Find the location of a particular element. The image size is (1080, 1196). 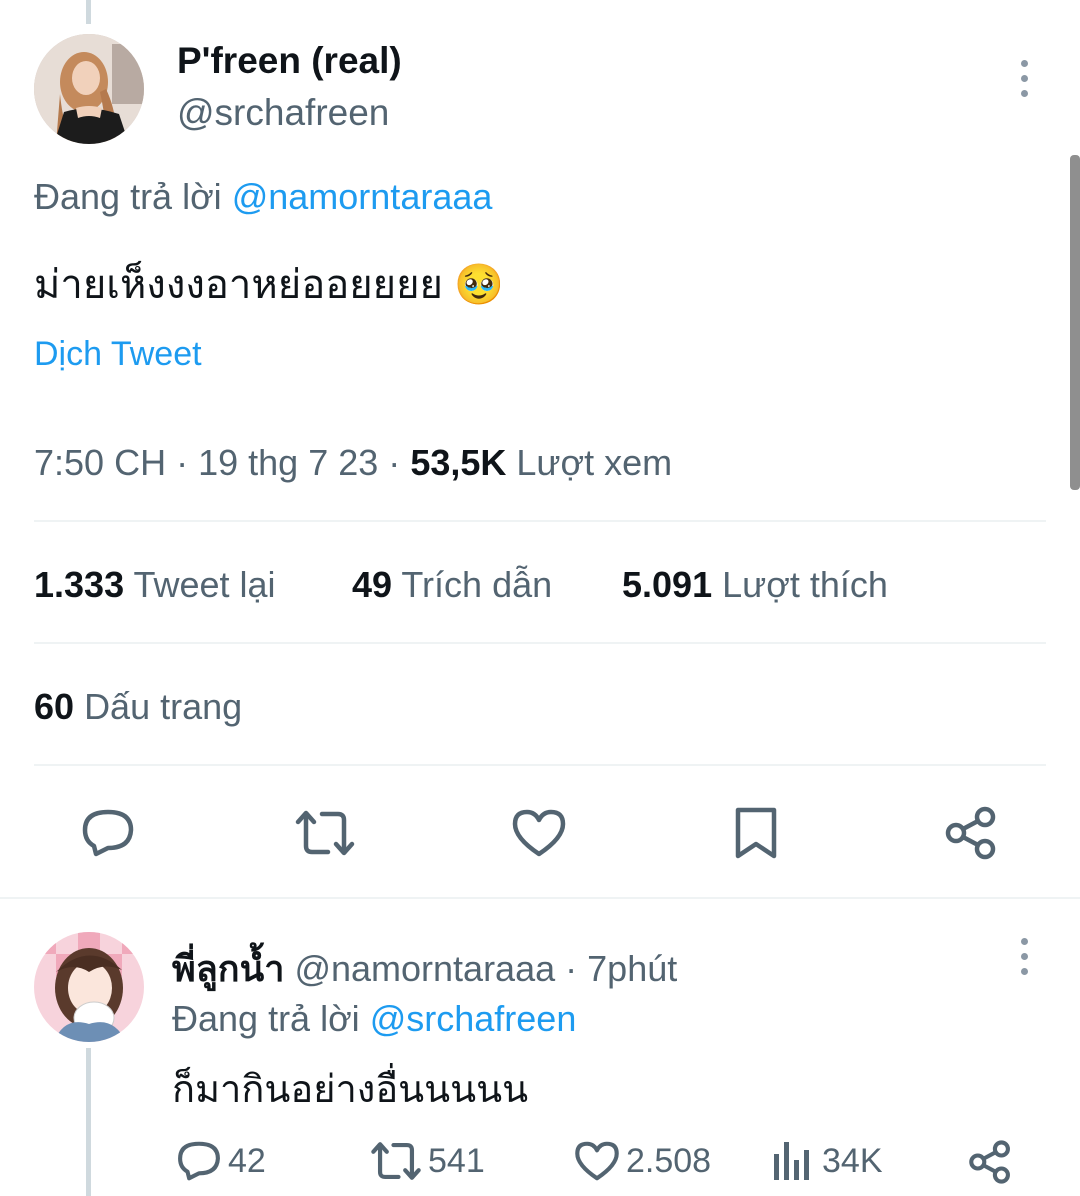

reply-views-button: 34K is located at coordinates (827, 1161).